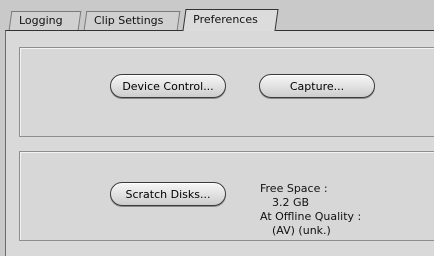 Image resolution: width=434 pixels, height=256 pixels. What do you see at coordinates (291, 202) in the screenshot?
I see `free-space-value: 3.2 GB` at bounding box center [291, 202].